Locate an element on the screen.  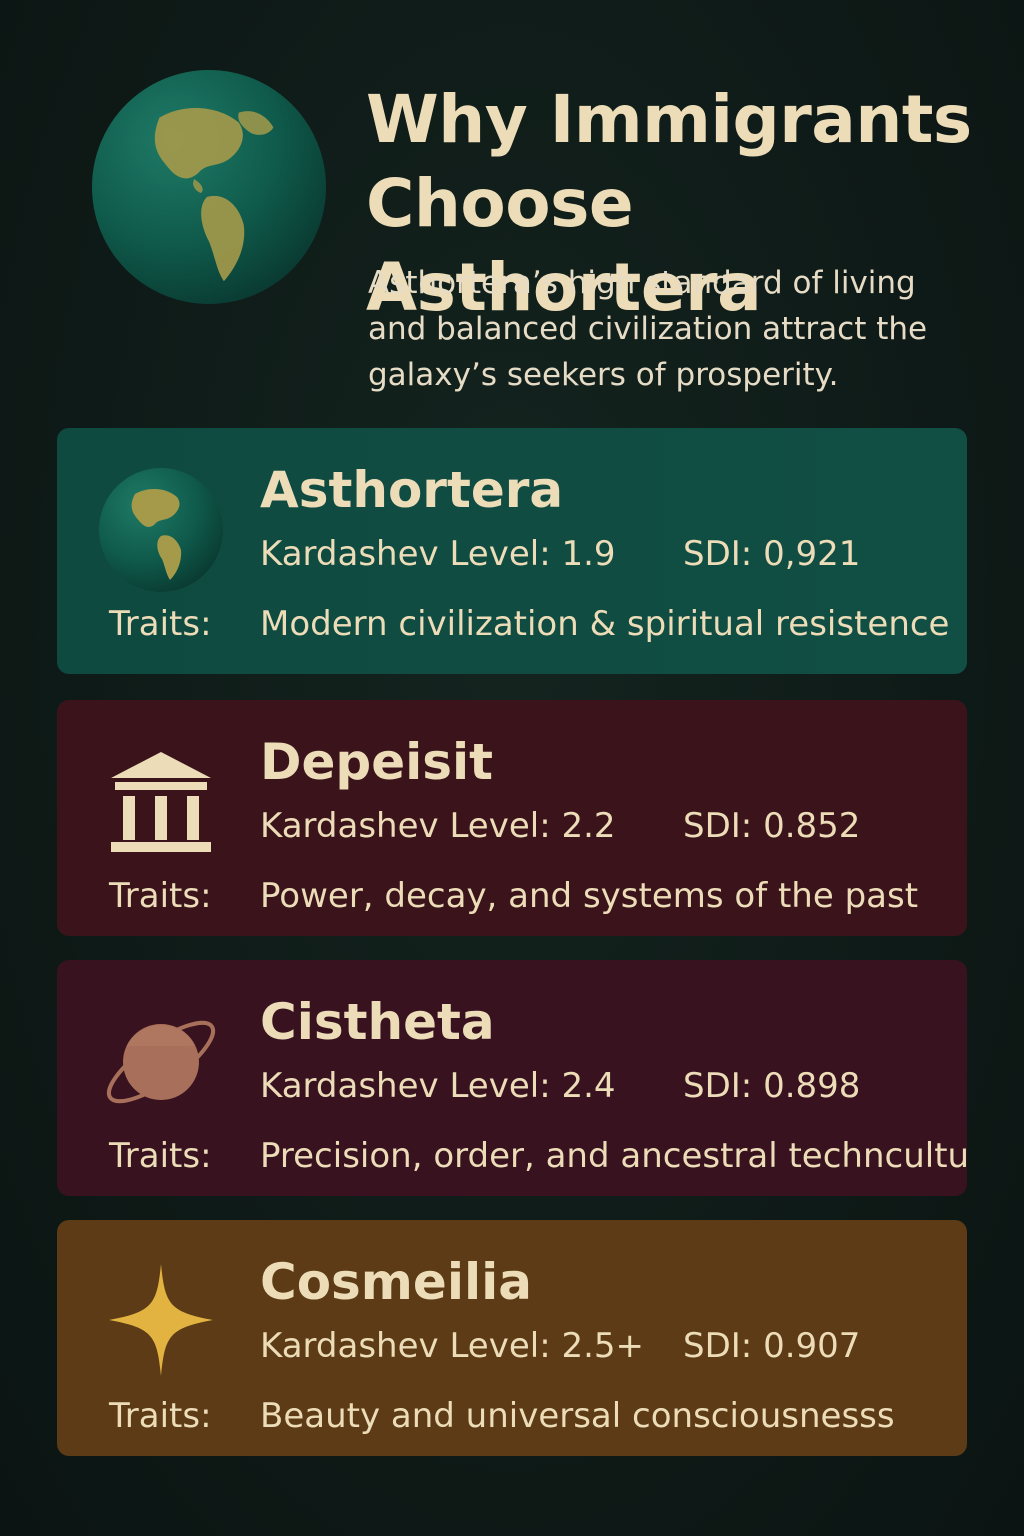
subtitle-line-2: and balanced civilization attract the is located at coordinates (648, 329).